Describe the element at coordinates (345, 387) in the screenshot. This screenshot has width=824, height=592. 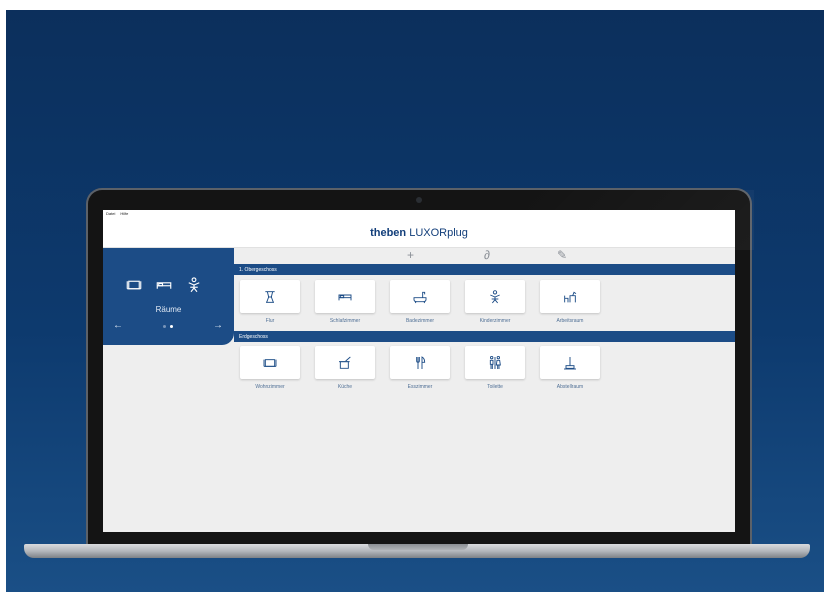
I see `room-label: Küche` at that location.